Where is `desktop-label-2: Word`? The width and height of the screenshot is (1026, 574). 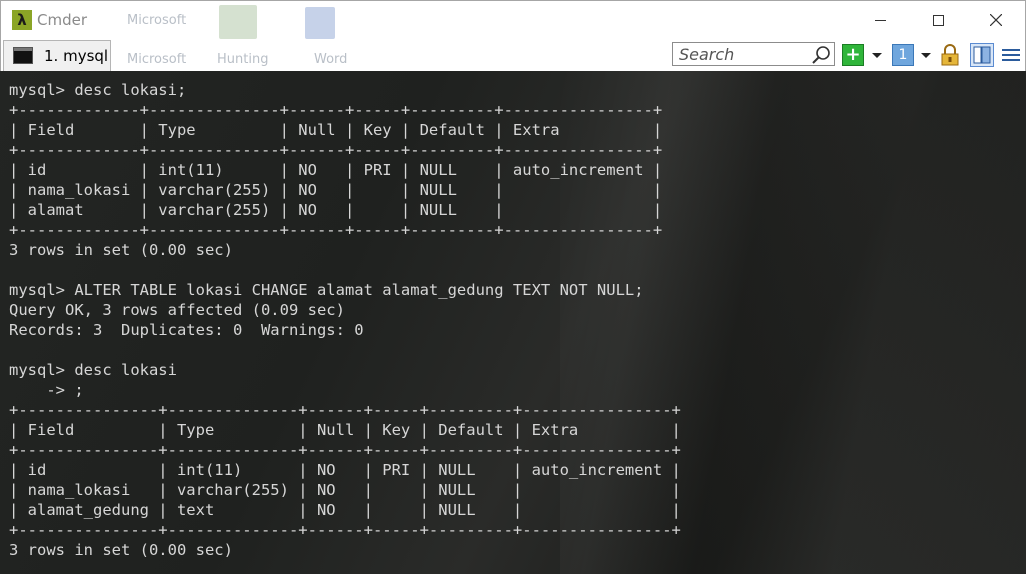
desktop-label-2: Word is located at coordinates (331, 59).